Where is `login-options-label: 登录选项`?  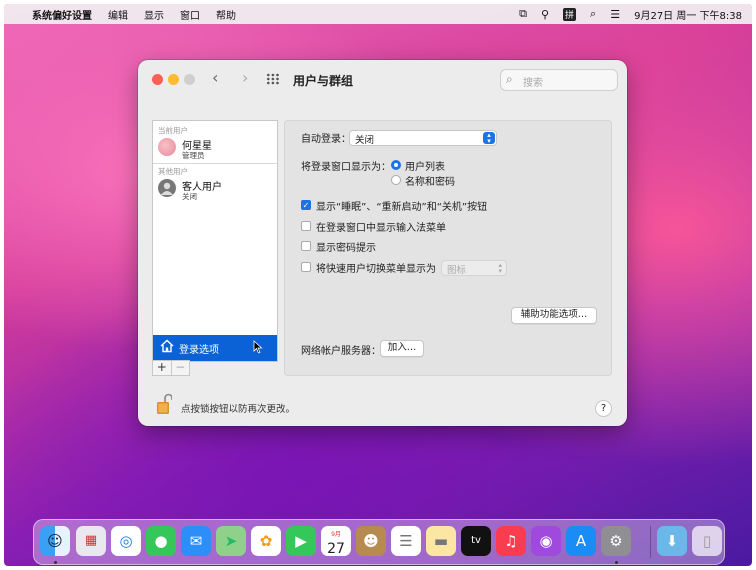
login-options-label: 登录选项 is located at coordinates (199, 350).